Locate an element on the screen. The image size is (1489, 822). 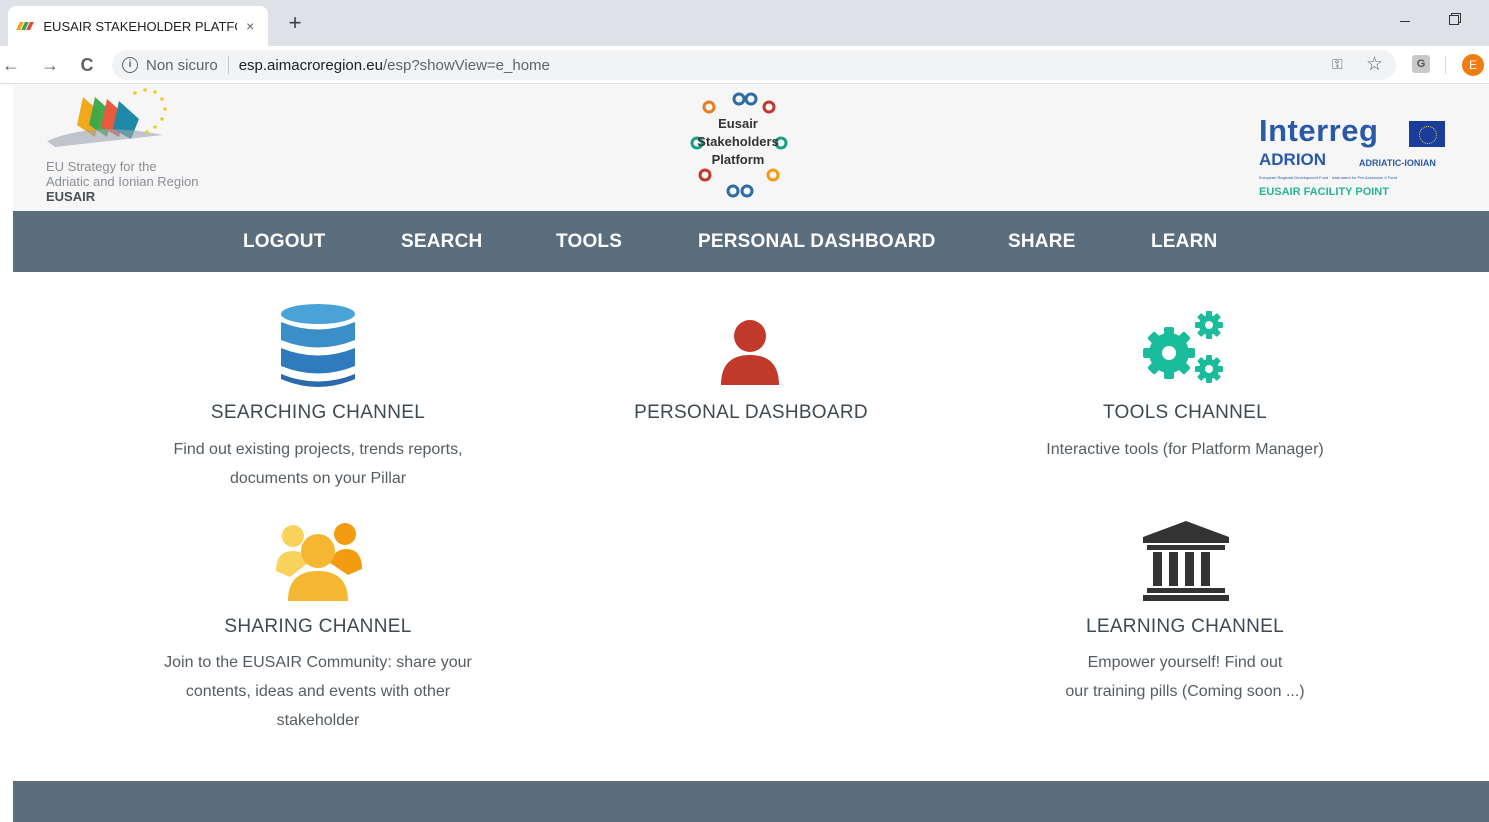
nav-personal-dashboard: PERSONAL DASHBOARD is located at coordinates (817, 242).